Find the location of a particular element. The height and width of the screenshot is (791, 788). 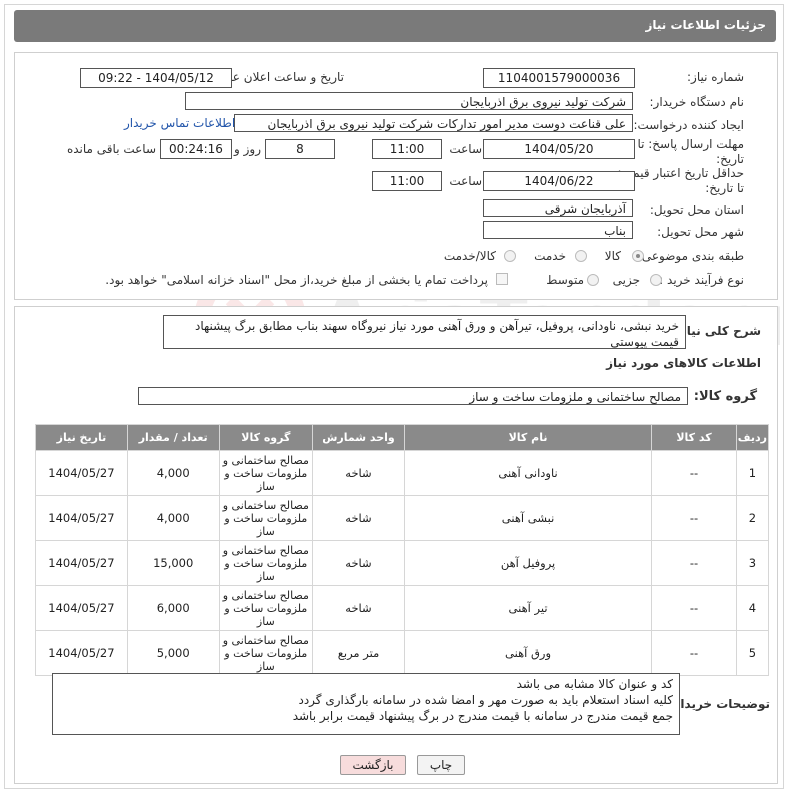

back-button: بازگشت is located at coordinates (373, 765).